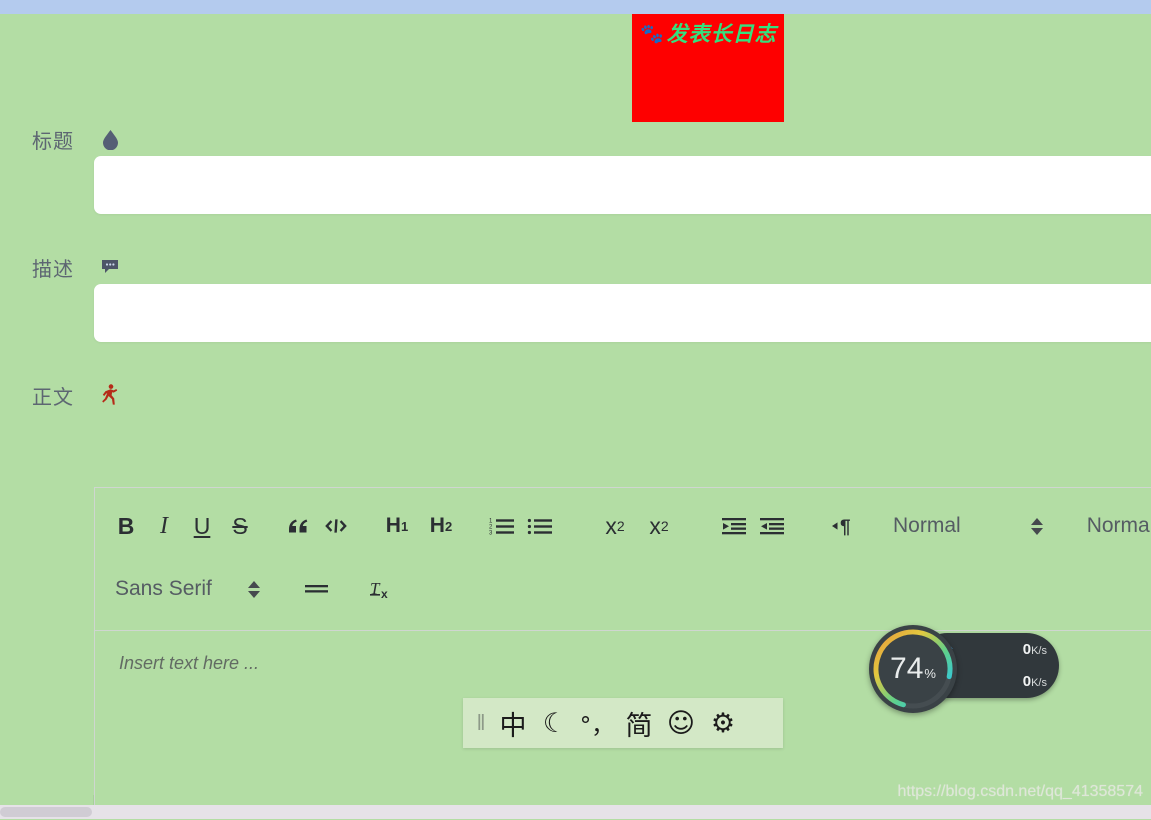 Image resolution: width=1151 pixels, height=820 pixels. What do you see at coordinates (513, 723) in the screenshot?
I see `ime-language-mode: 中` at bounding box center [513, 723].